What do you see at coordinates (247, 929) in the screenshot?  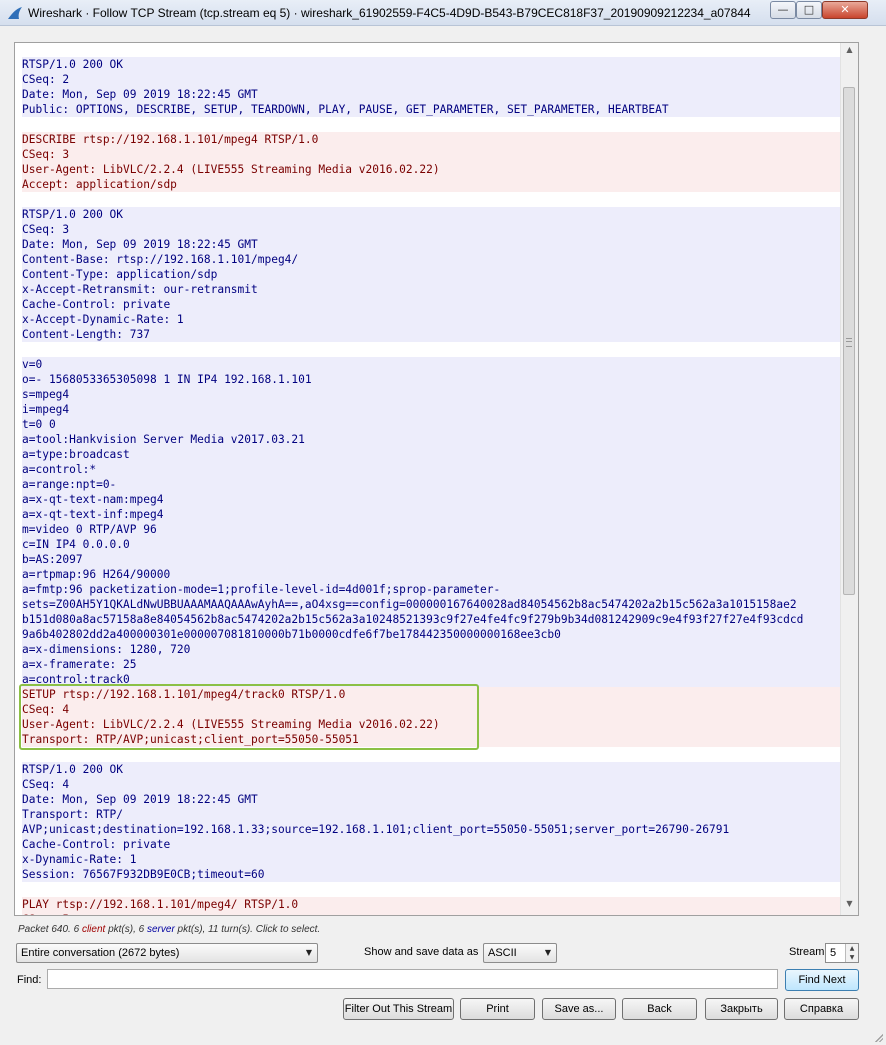 I see `status-text: pkt(s), 11 turn(s). Click to select.` at bounding box center [247, 929].